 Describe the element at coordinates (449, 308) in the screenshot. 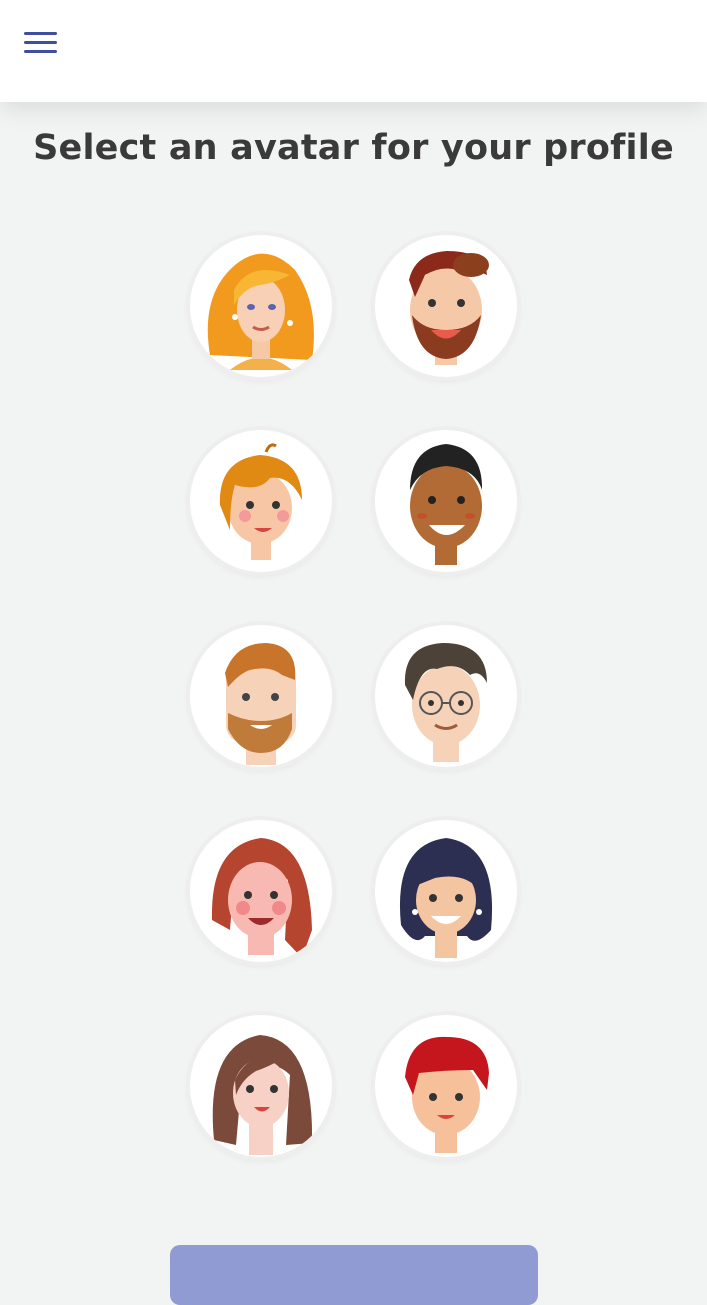

I see `bearded-man-icon` at that location.